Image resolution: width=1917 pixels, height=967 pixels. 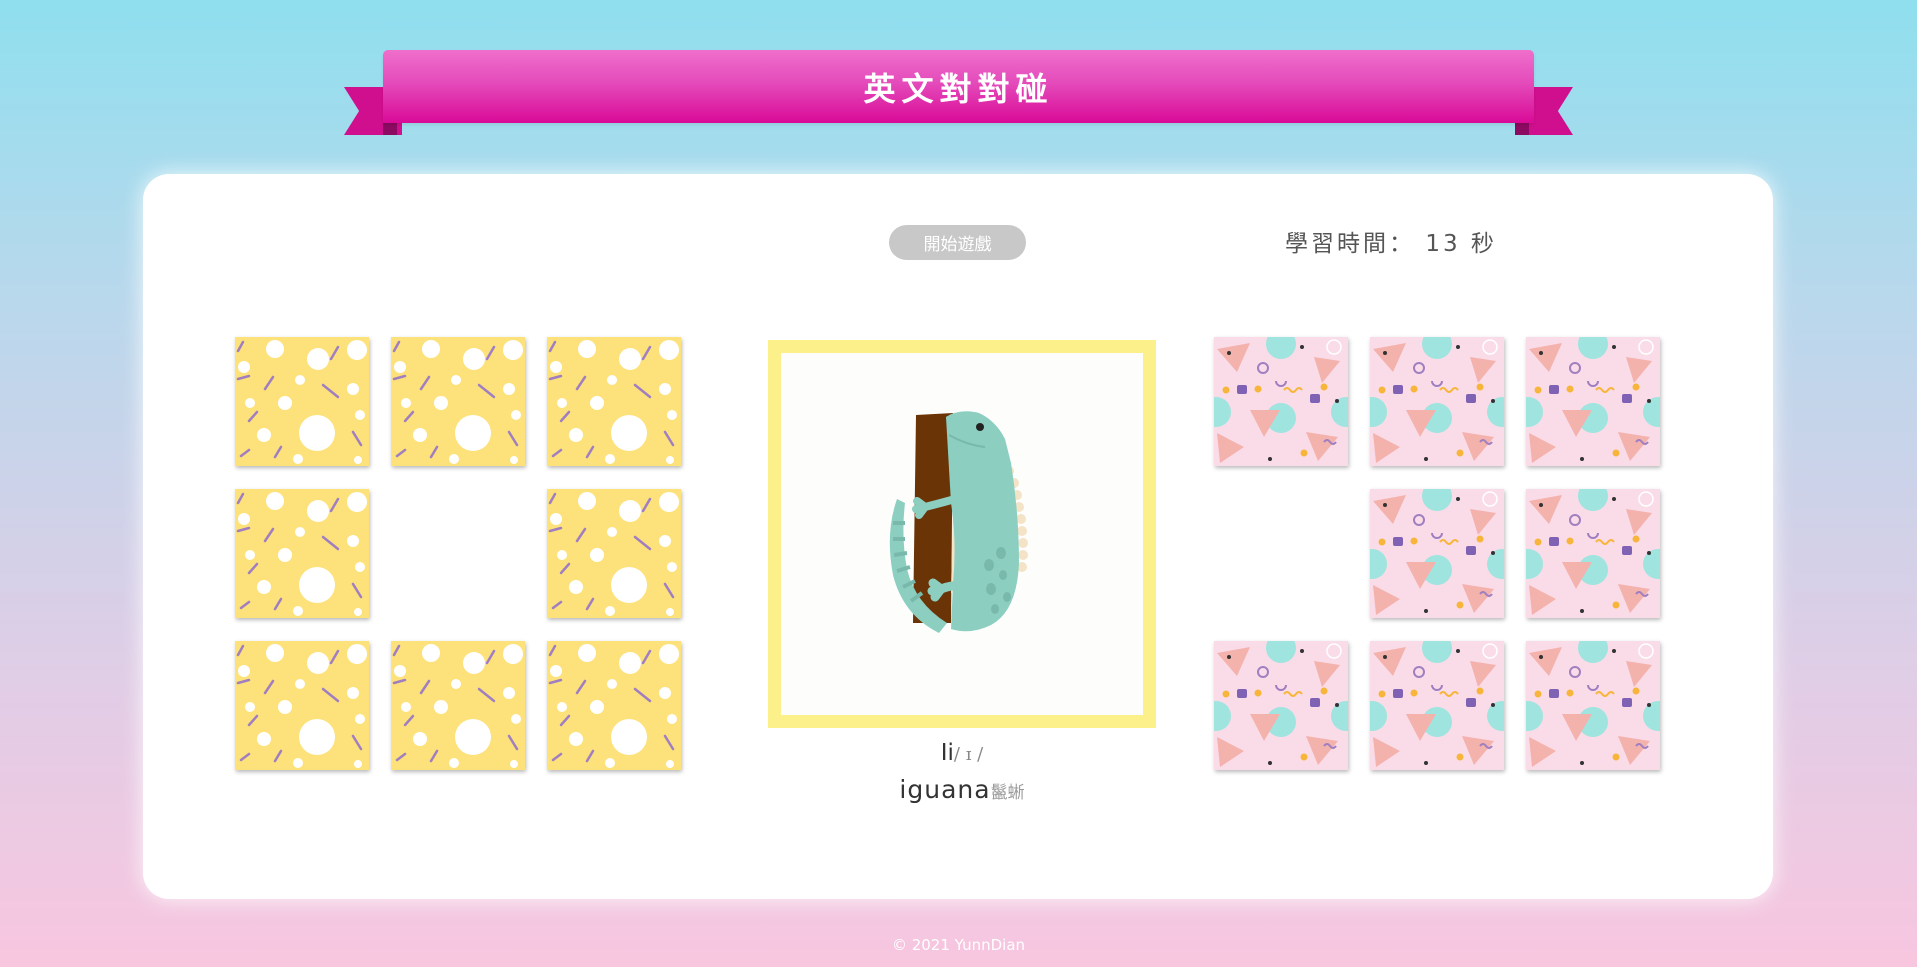 I want to click on timer-label: 學習時間：, so click(x=1350, y=244).